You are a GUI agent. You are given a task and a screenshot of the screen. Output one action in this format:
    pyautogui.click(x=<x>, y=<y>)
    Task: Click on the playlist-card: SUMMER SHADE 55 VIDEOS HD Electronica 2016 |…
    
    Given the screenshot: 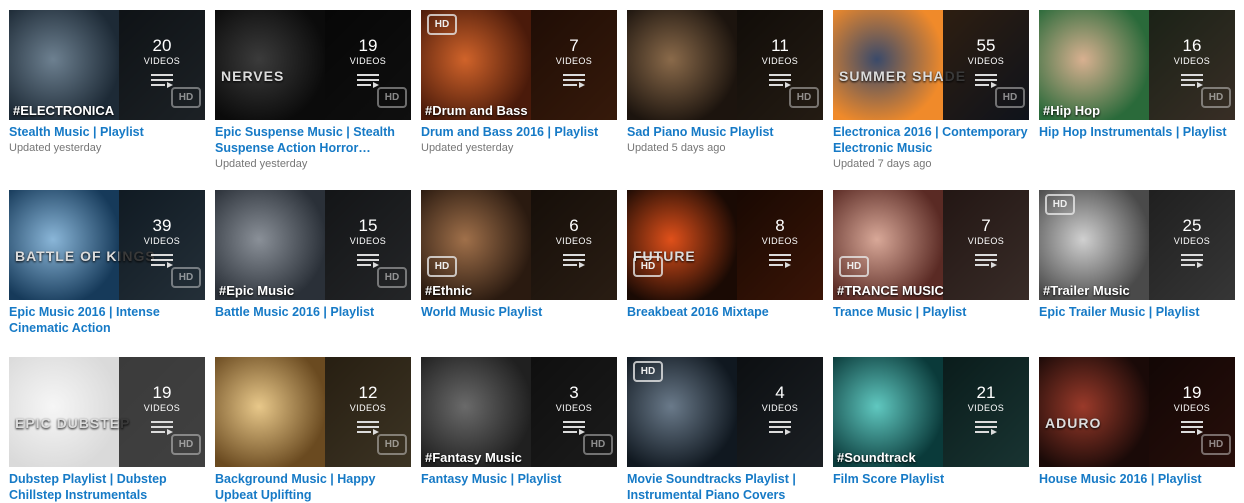 What is the action you would take?
    pyautogui.click(x=931, y=91)
    